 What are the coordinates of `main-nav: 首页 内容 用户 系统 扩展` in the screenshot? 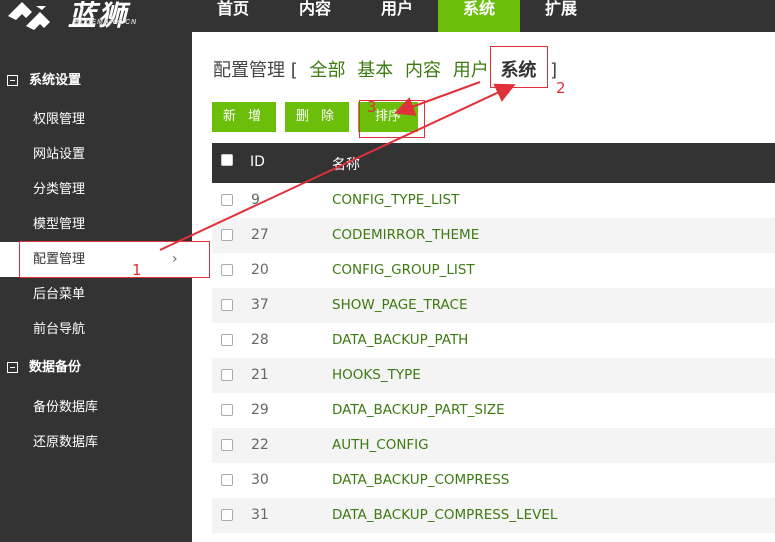 It's located at (397, 16).